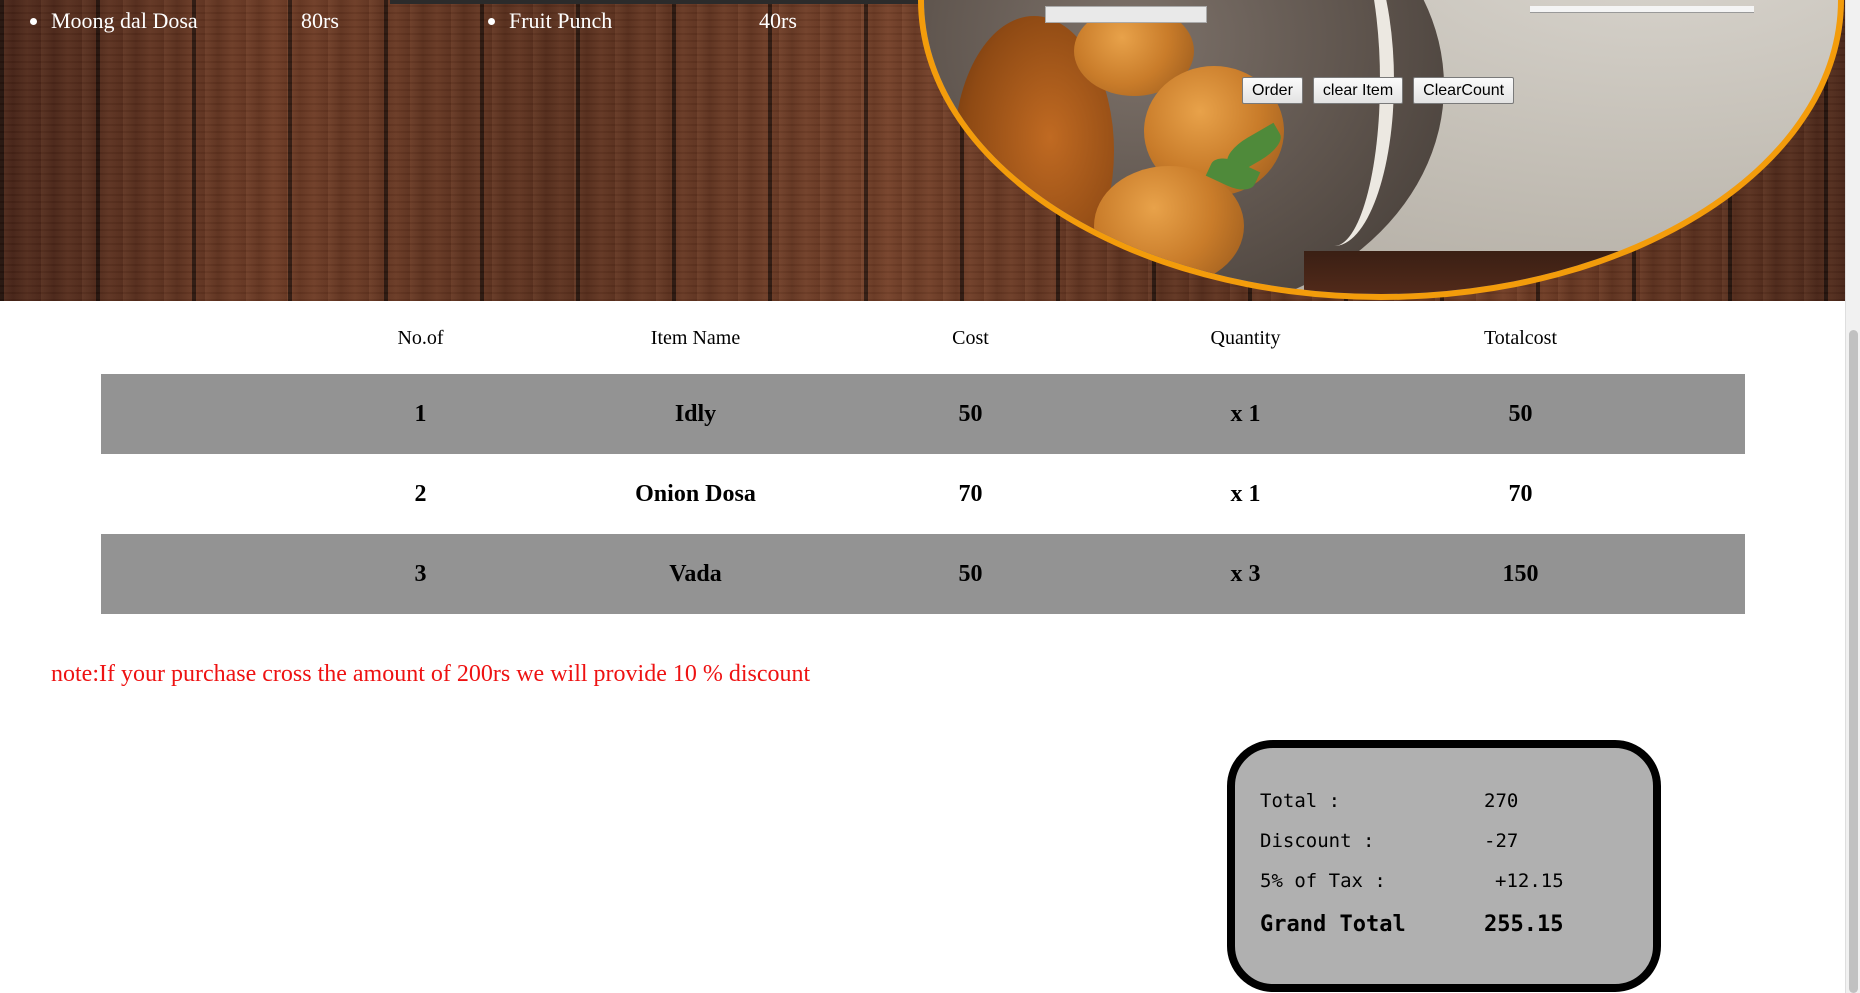 The width and height of the screenshot is (1860, 993). I want to click on menu-item-price: 80rs, so click(320, 20).